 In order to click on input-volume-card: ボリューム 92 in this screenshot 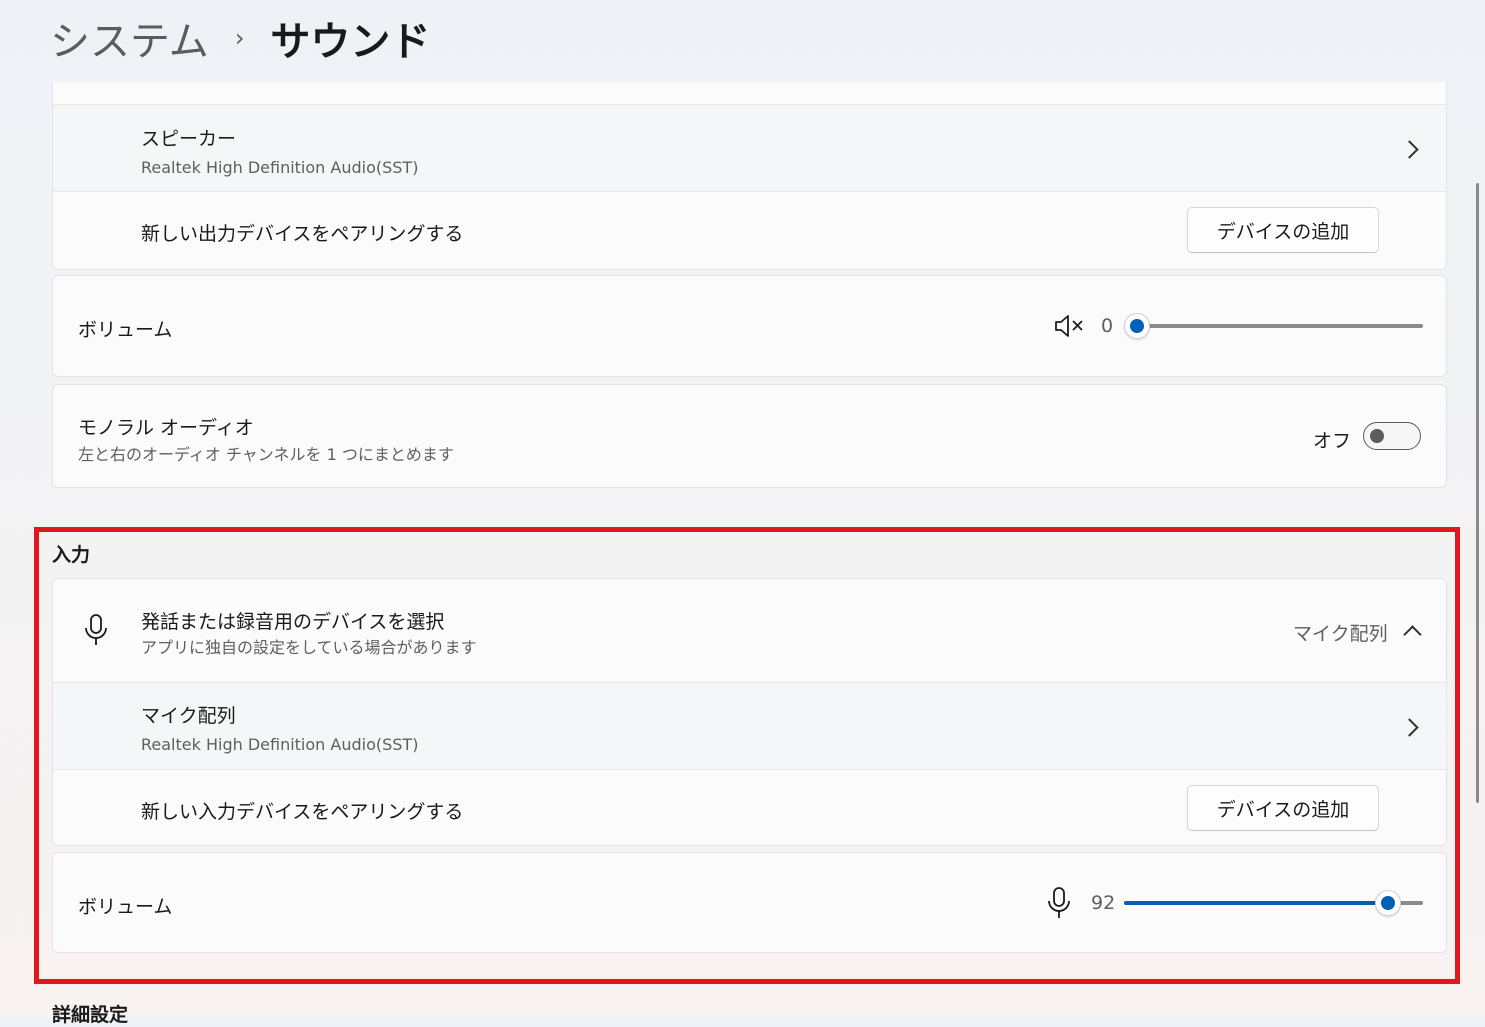, I will do `click(749, 902)`.